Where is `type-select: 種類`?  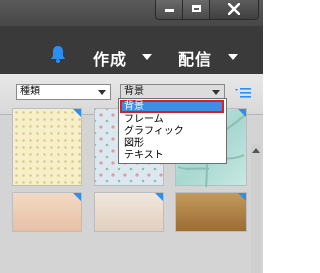
type-select: 種類 is located at coordinates (63, 92).